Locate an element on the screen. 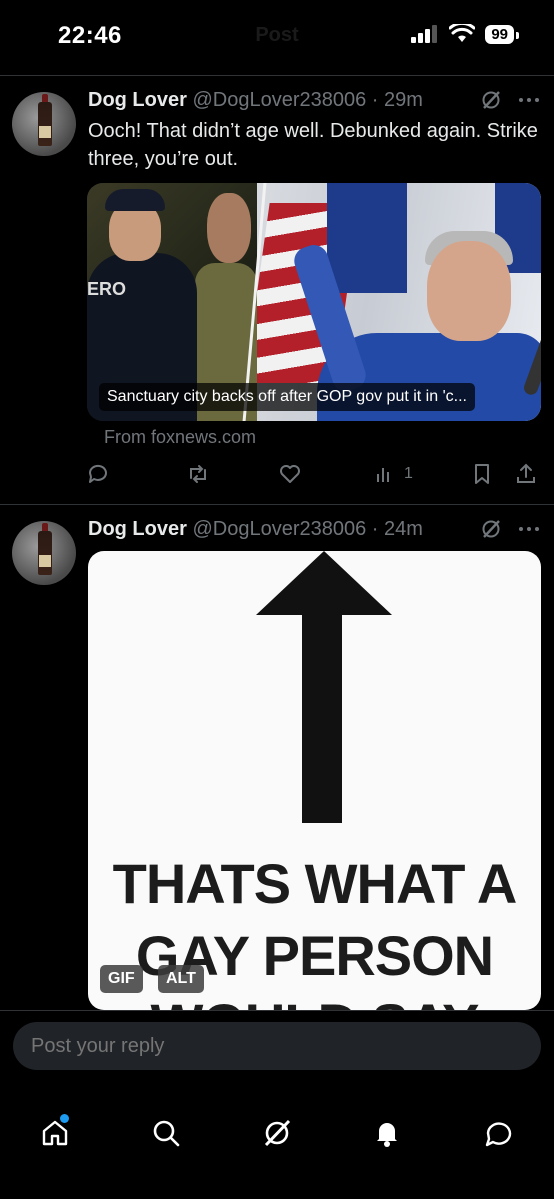 The height and width of the screenshot is (1199, 554). status-icons: 99 is located at coordinates (465, 34).